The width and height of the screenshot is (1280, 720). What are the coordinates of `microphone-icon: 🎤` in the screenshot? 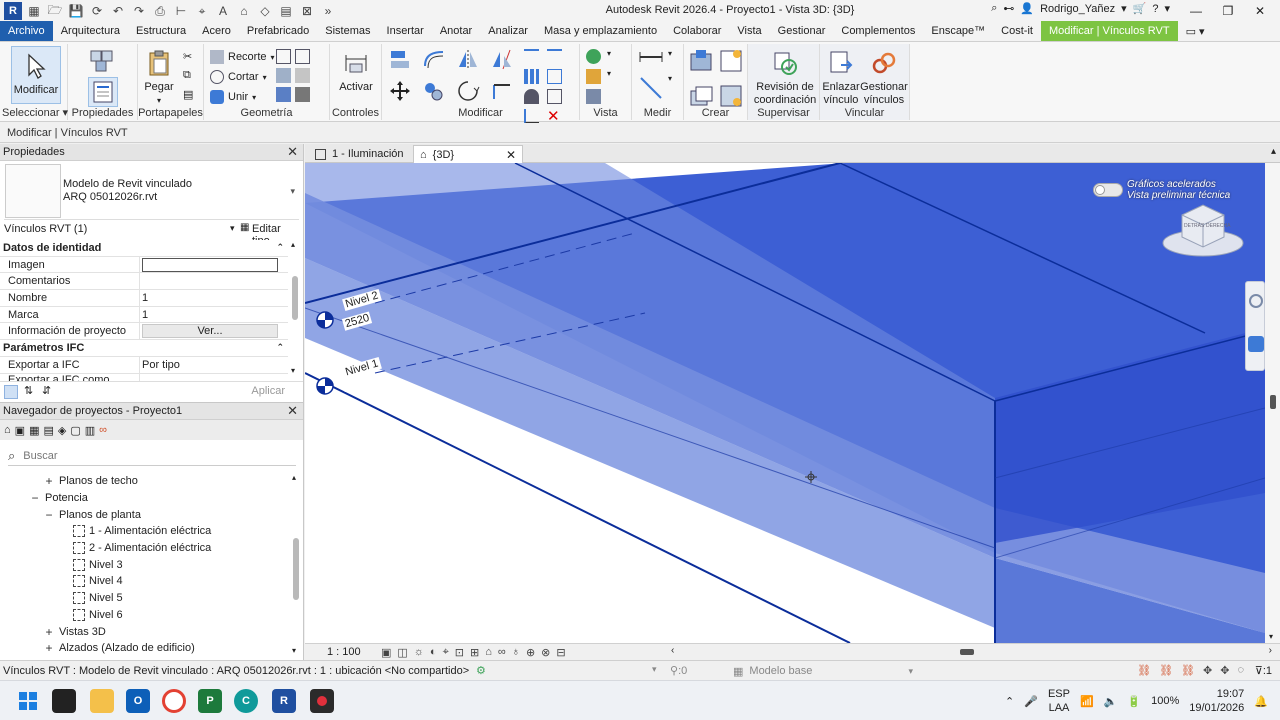 It's located at (1031, 701).